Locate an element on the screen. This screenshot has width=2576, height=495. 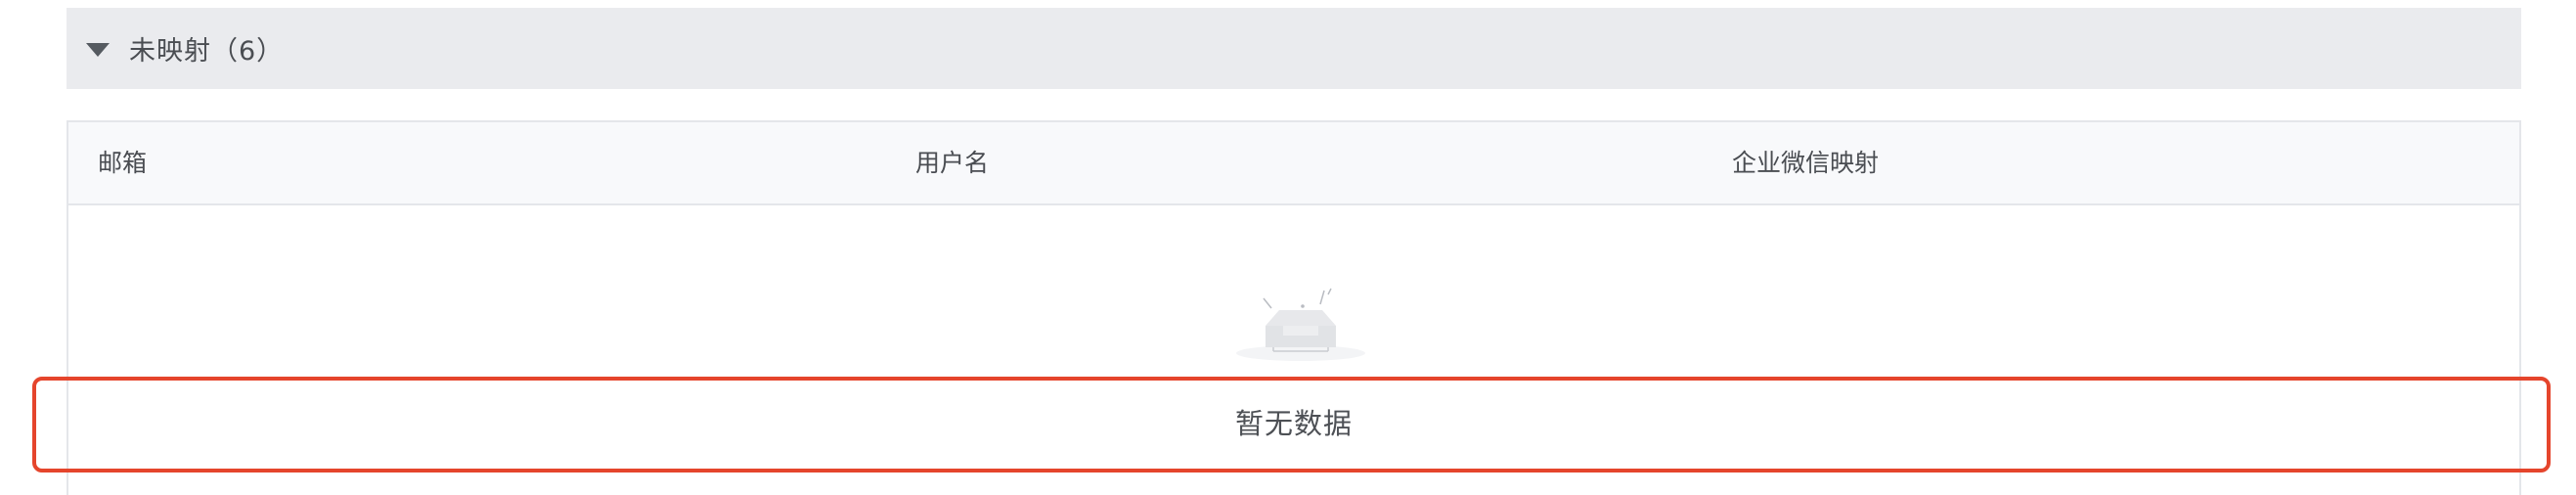
section-title: 未映射（6） is located at coordinates (207, 51).